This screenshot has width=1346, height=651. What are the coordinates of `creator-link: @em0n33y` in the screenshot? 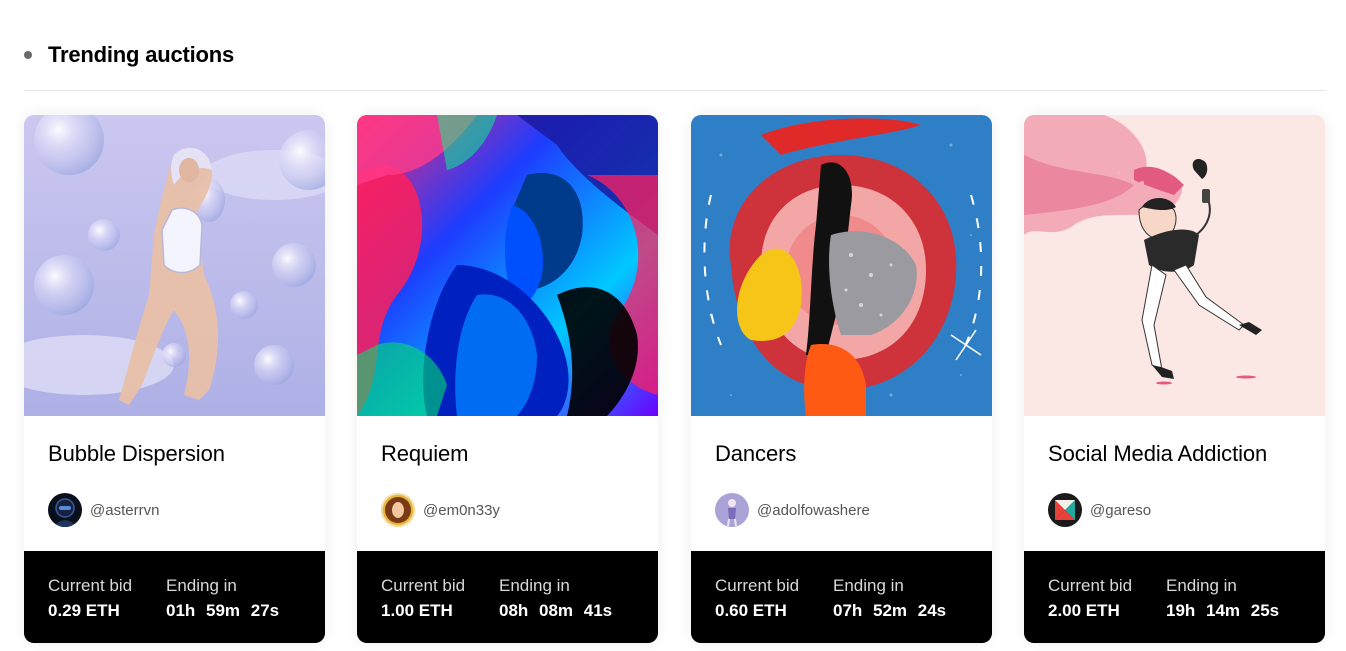 It's located at (440, 510).